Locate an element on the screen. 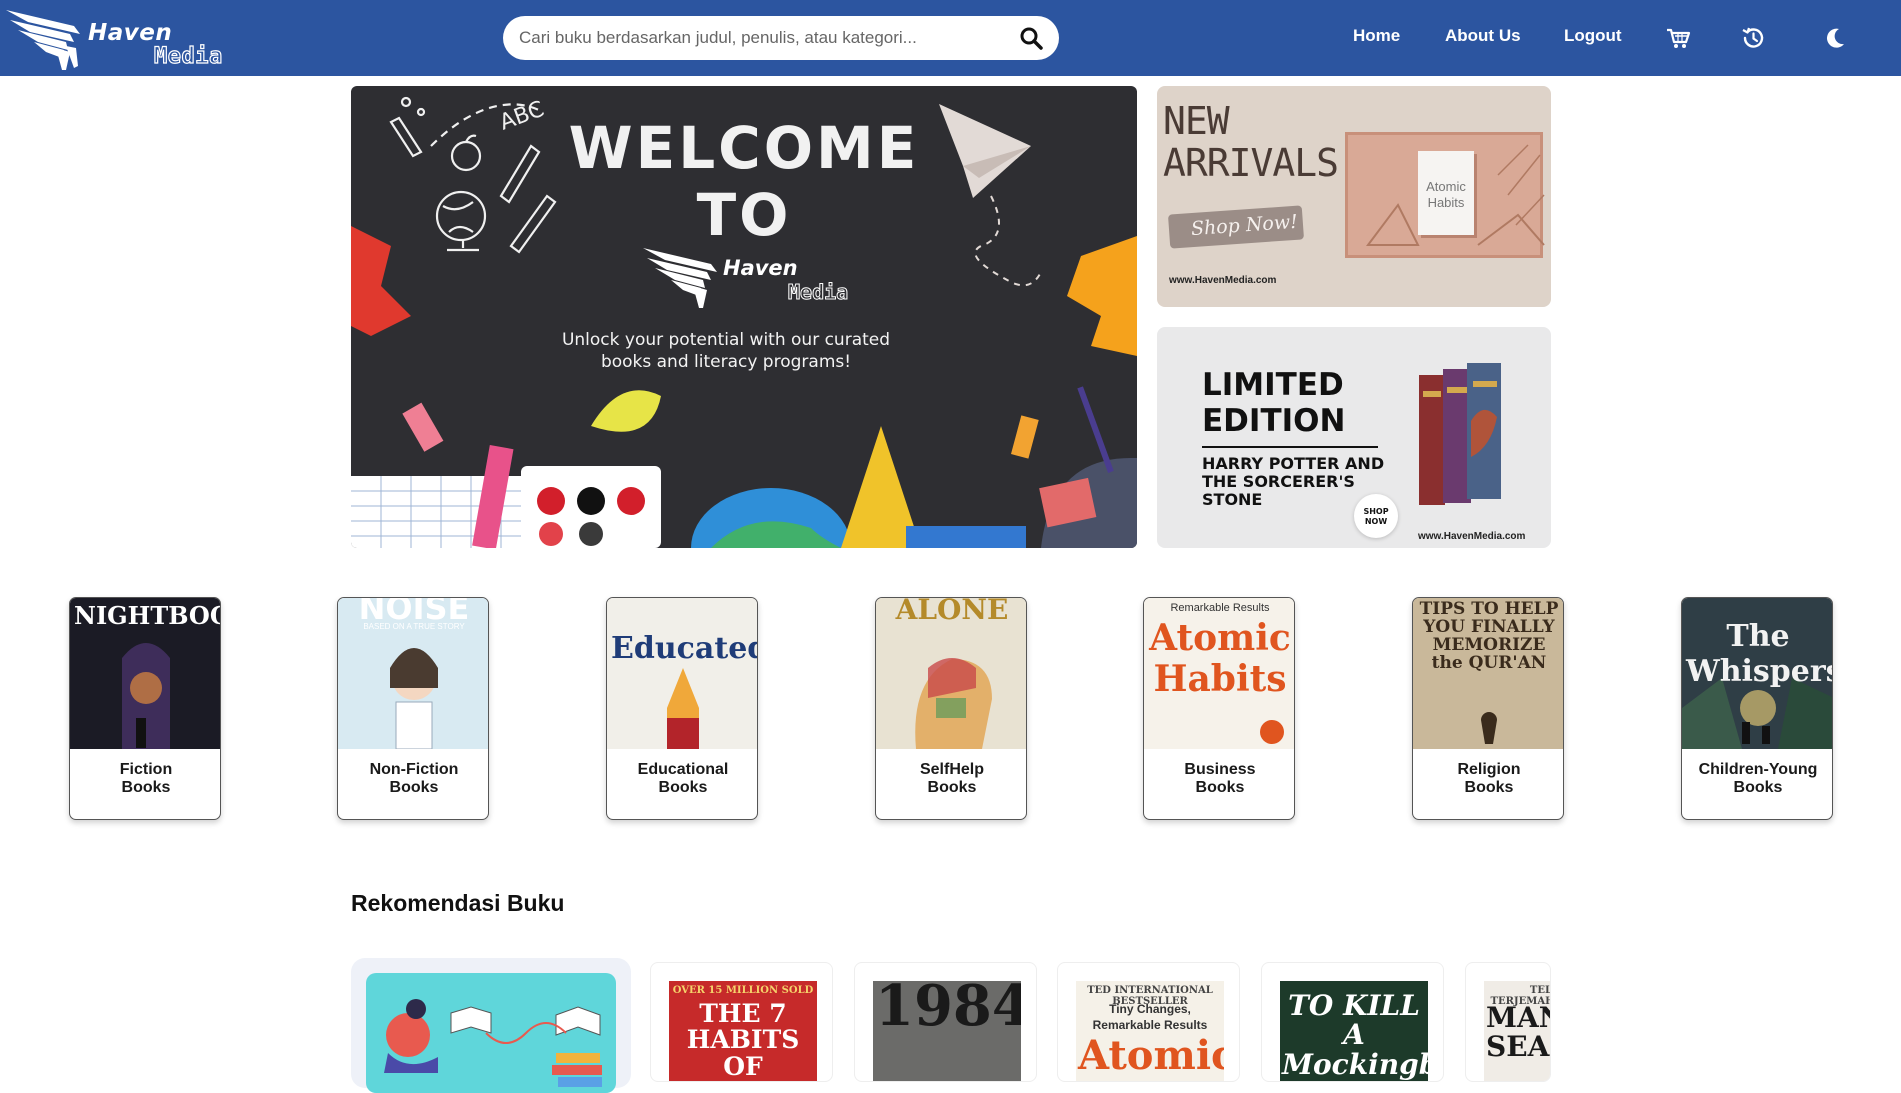 The width and height of the screenshot is (1901, 1093). category-label: Business Books is located at coordinates (1220, 778).